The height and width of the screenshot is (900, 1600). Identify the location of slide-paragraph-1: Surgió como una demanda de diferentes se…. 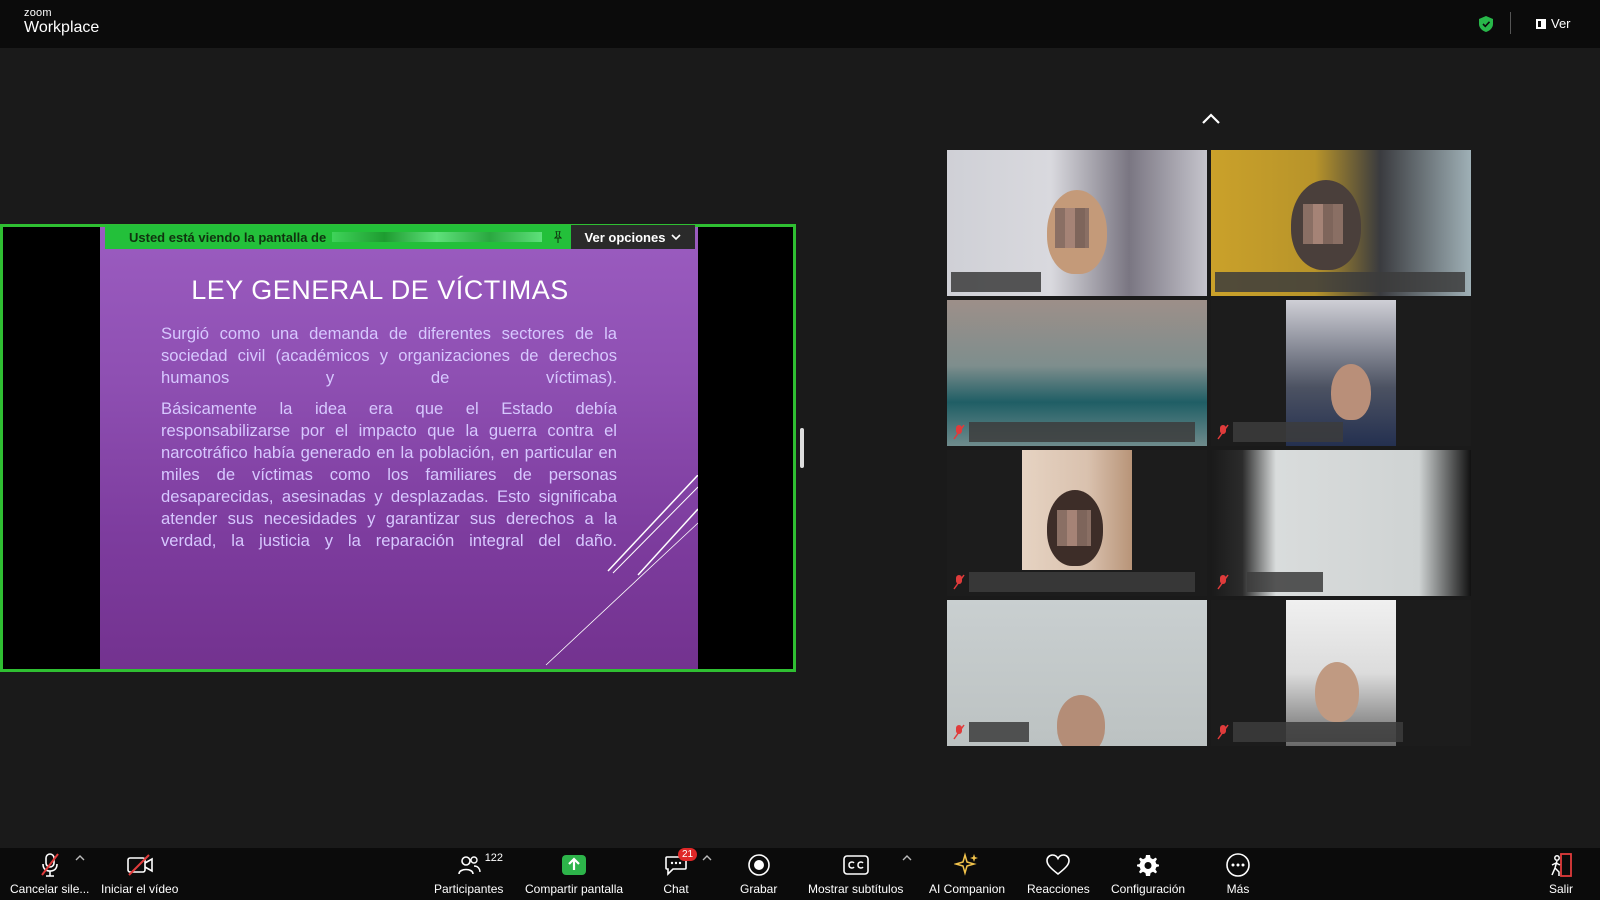
(389, 355).